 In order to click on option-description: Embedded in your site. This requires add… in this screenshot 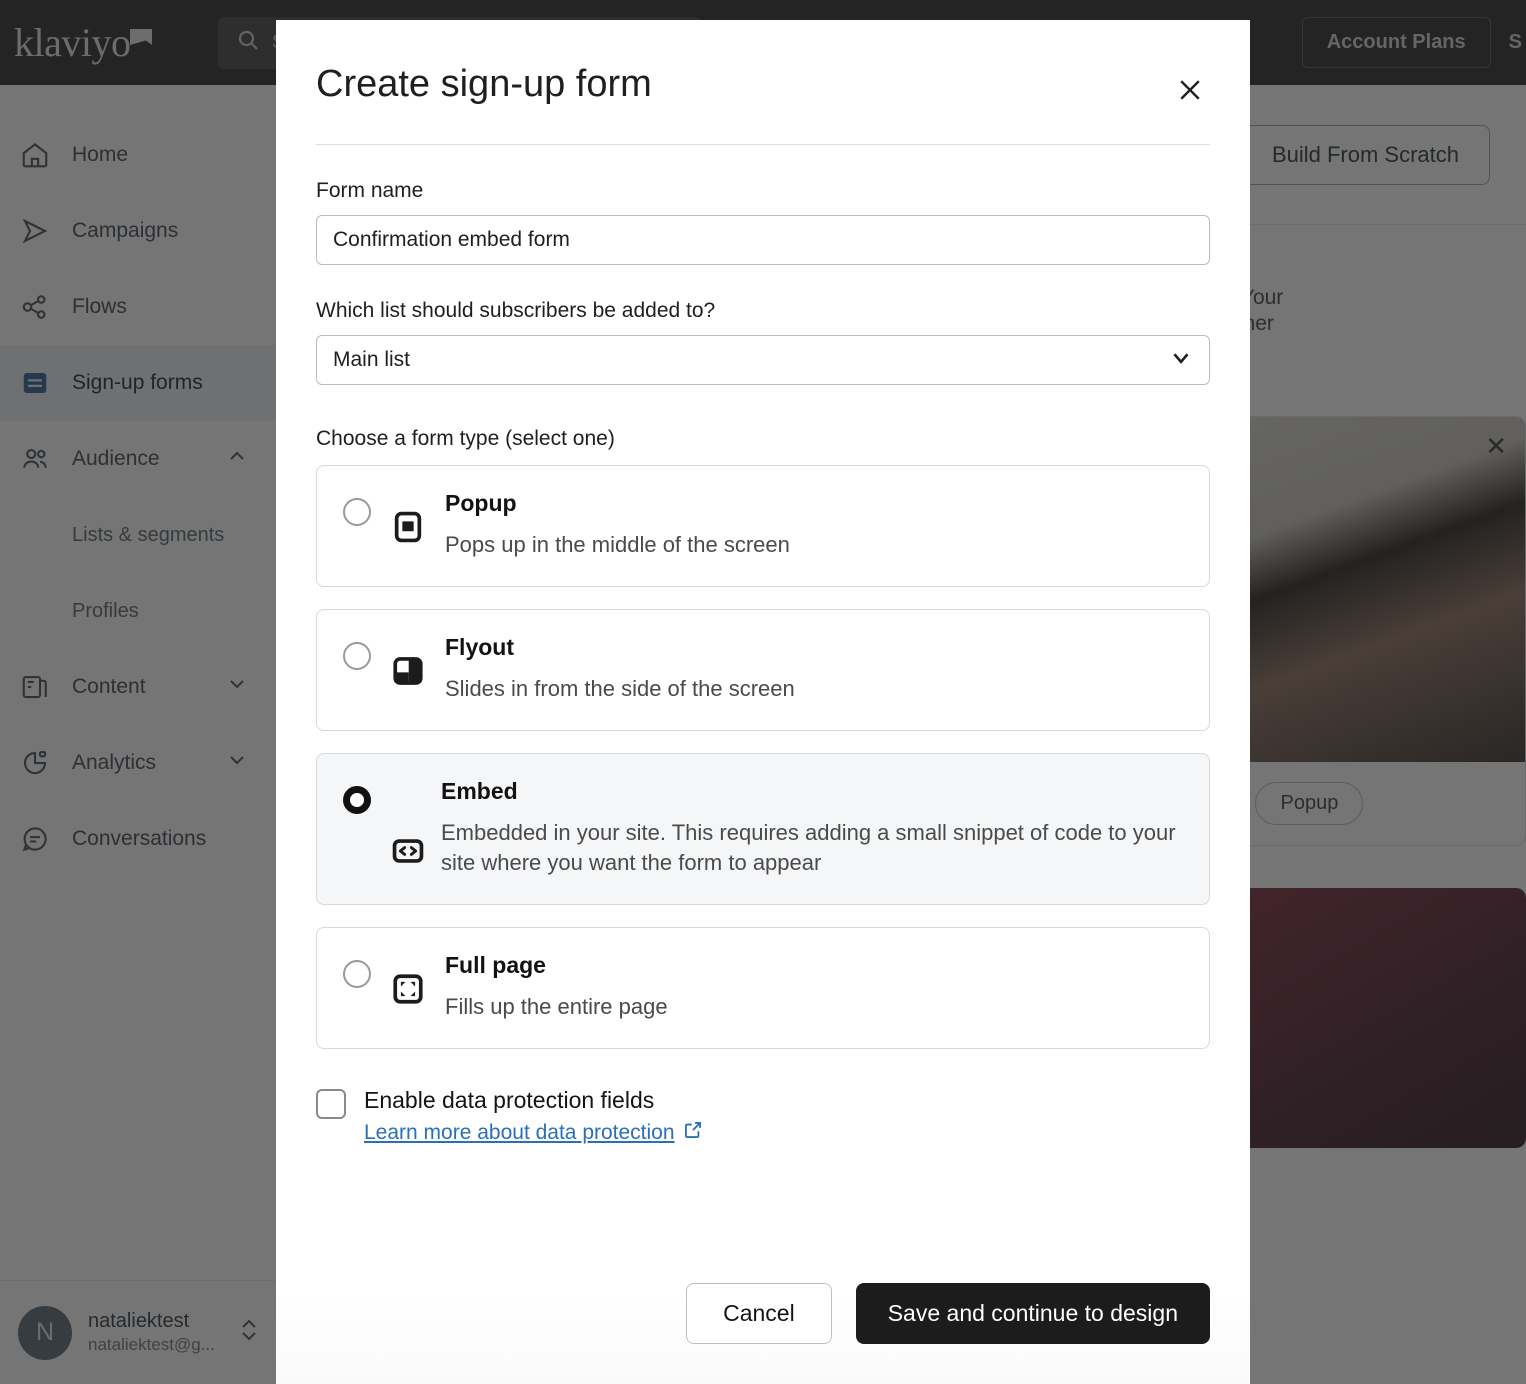, I will do `click(808, 847)`.